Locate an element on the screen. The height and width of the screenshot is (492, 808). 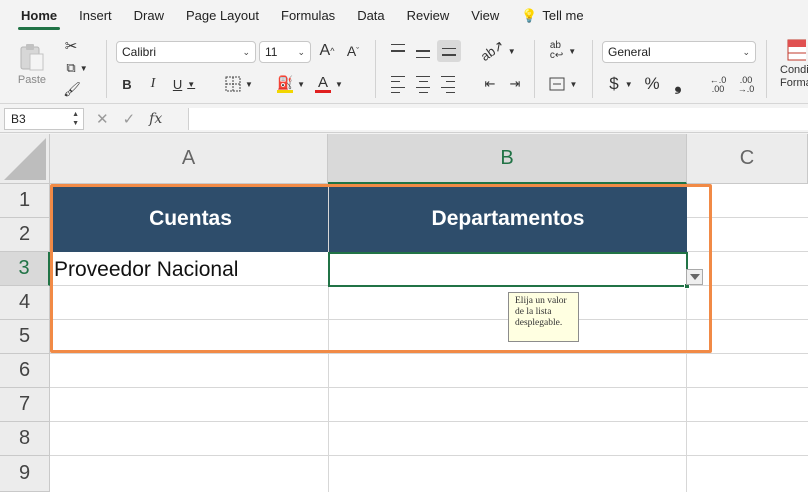
align-bottom-button is located at coordinates (449, 51).